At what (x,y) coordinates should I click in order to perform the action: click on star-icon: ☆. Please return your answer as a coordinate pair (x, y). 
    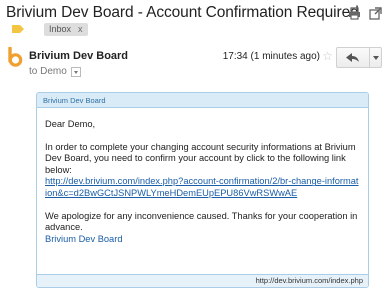
    Looking at the image, I should click on (327, 56).